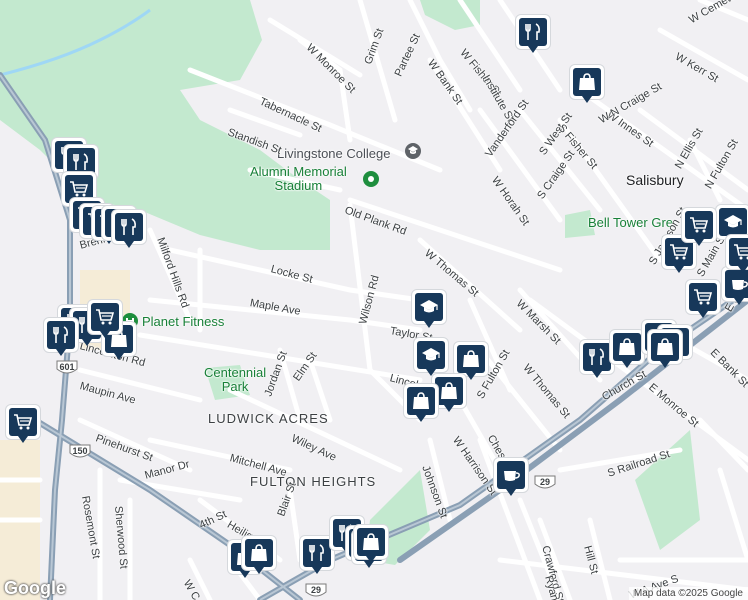 The width and height of the screenshot is (748, 600). I want to click on route-shield-nc-150: 150, so click(80, 452).